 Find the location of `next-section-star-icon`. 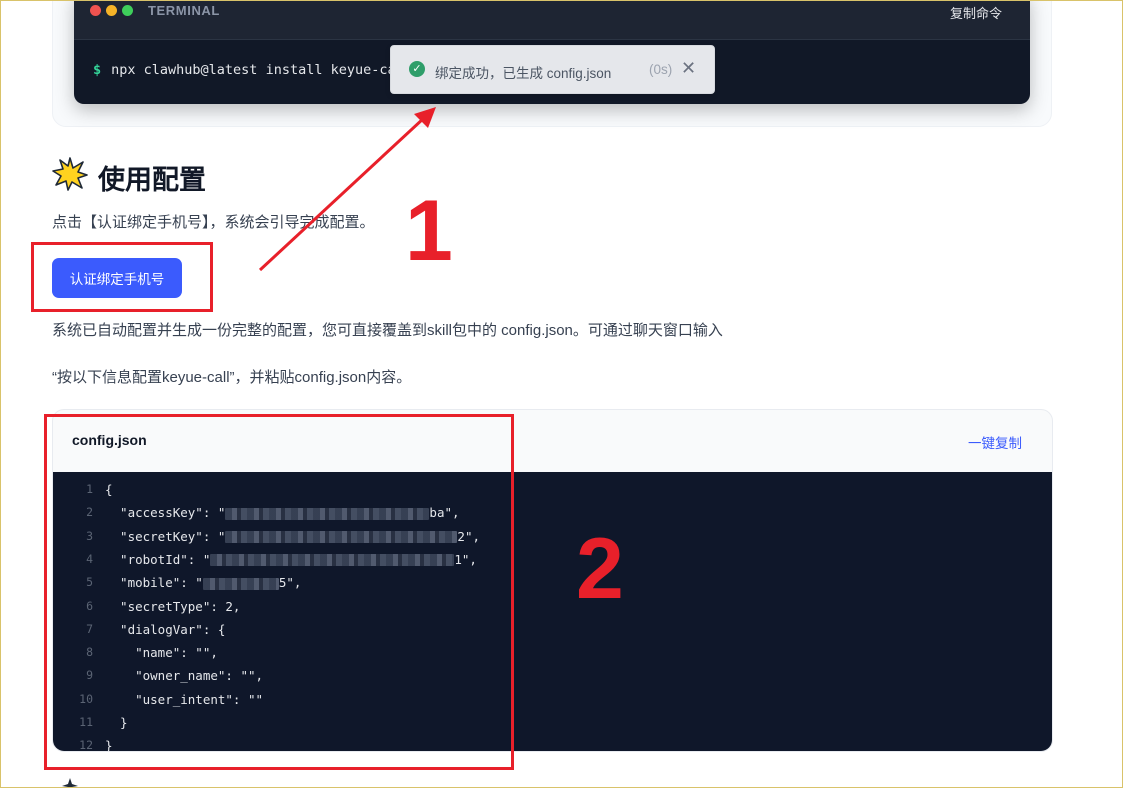

next-section-star-icon is located at coordinates (70, 783).